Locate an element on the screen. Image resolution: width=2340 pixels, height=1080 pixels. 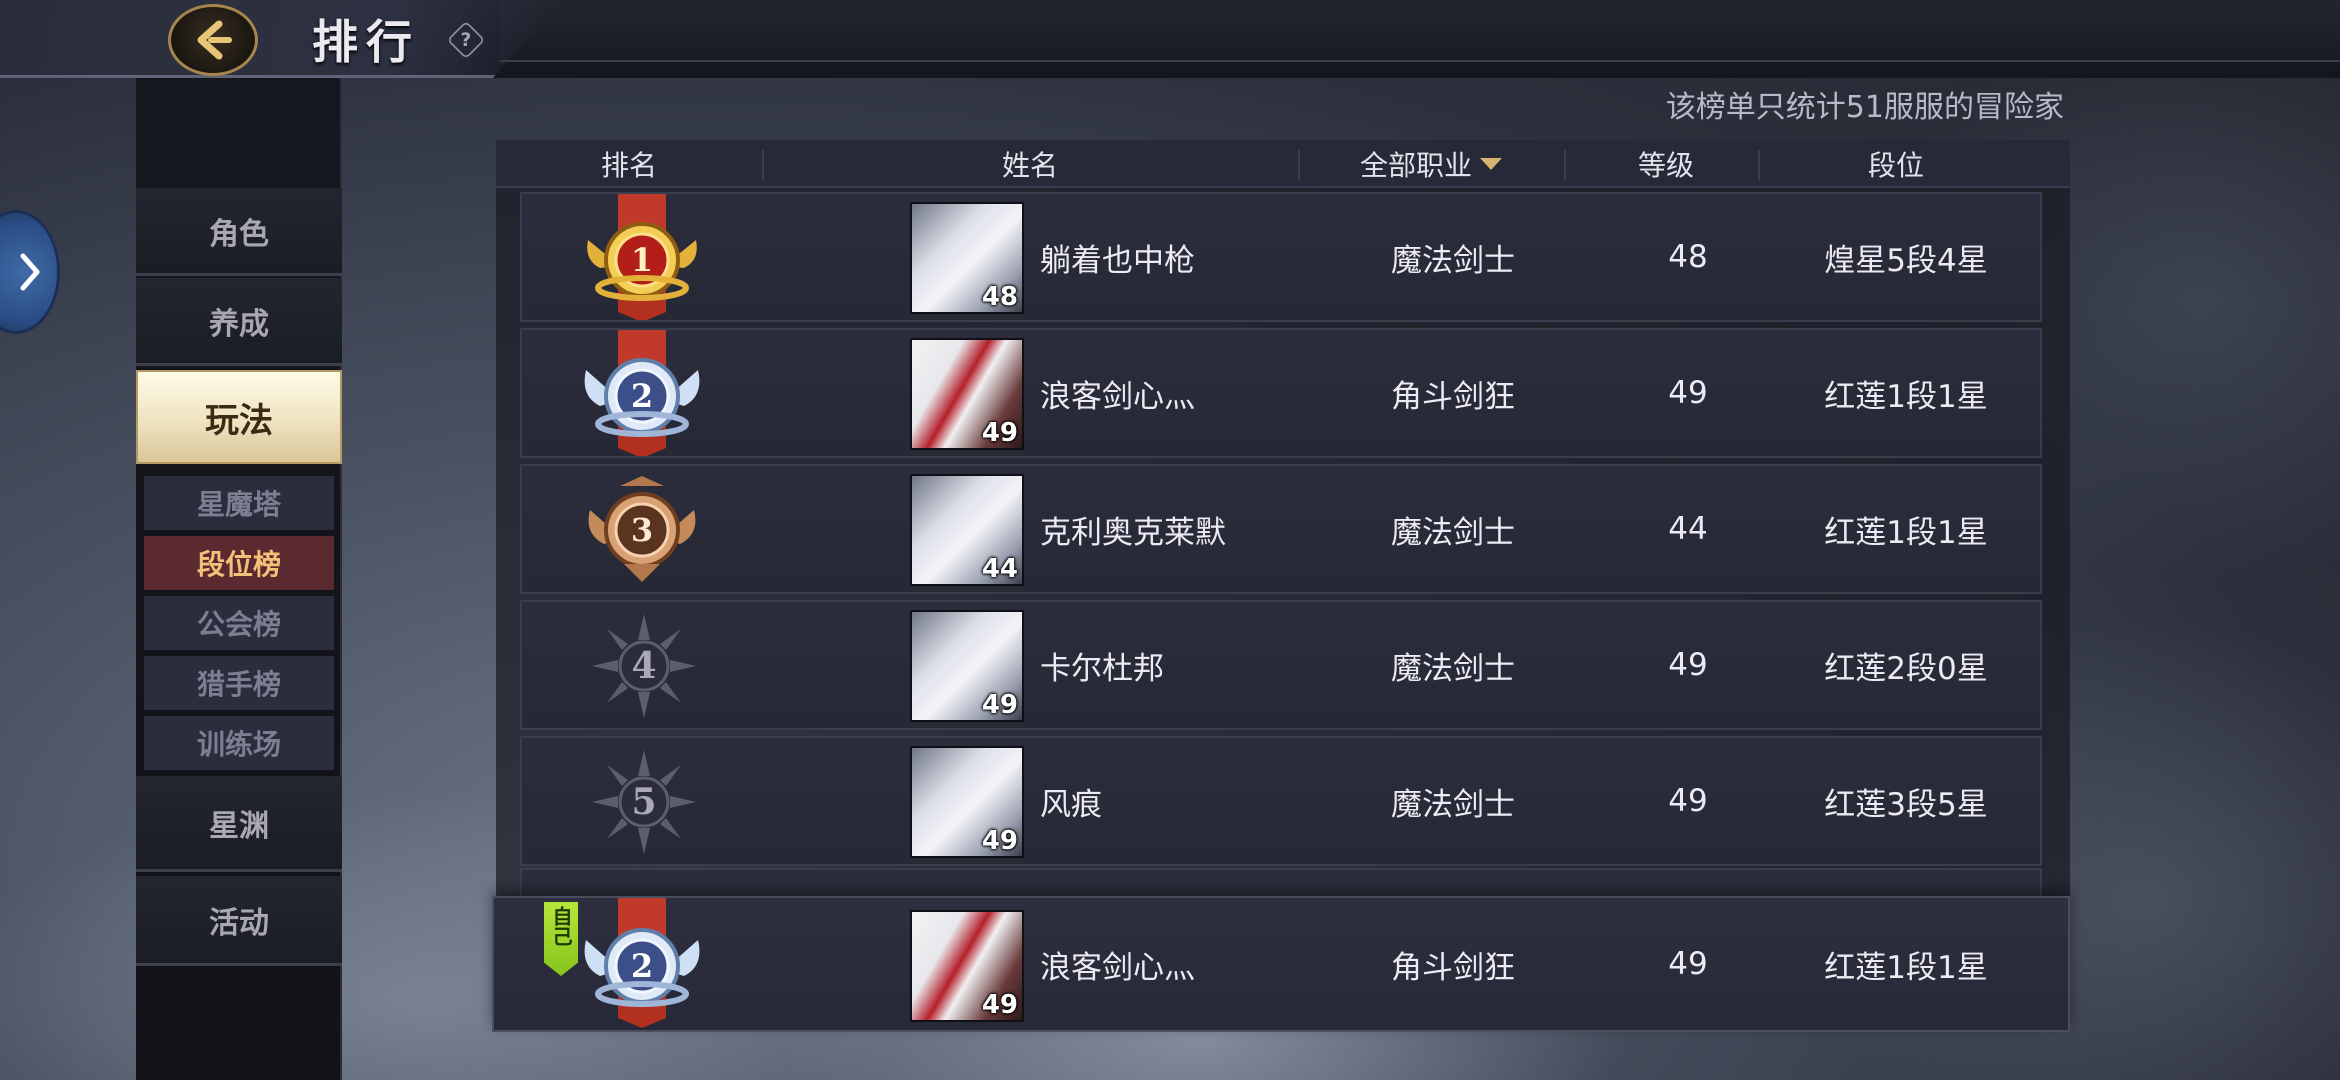
sidebar-item-gameplay: 玩法 is located at coordinates (239, 417).